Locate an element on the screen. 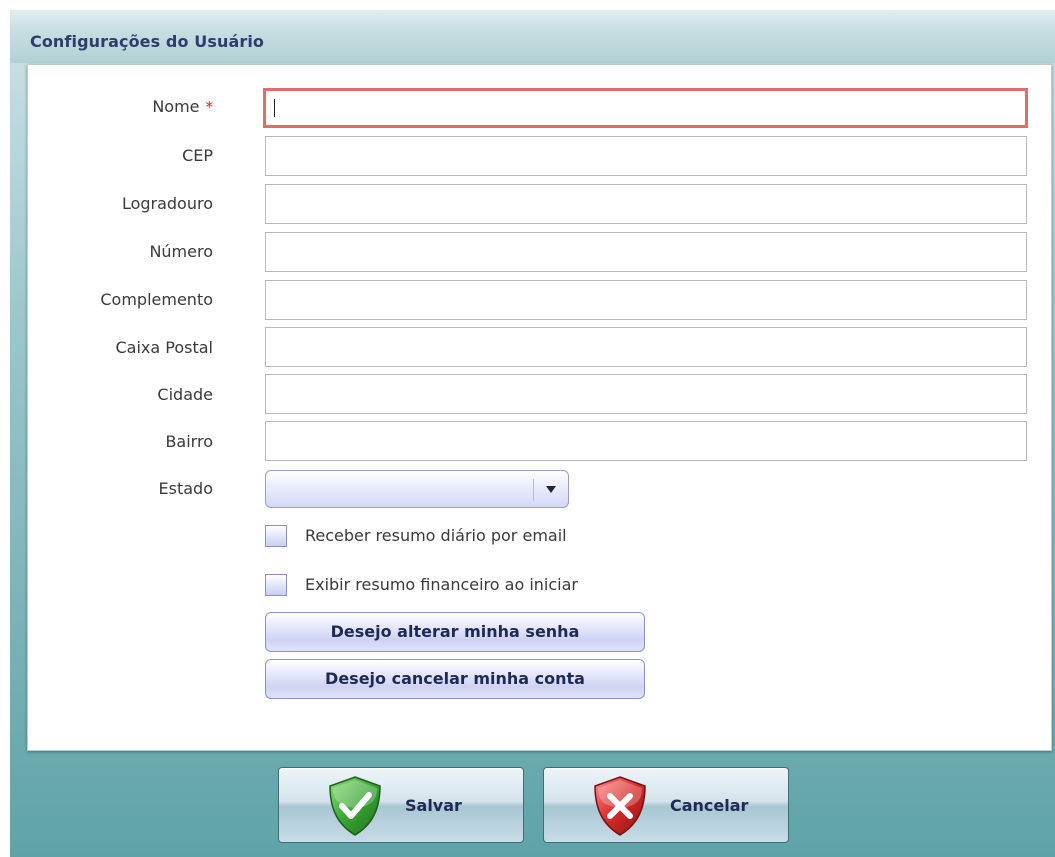  change-password-button: Desejo alterar minha senha is located at coordinates (455, 632).